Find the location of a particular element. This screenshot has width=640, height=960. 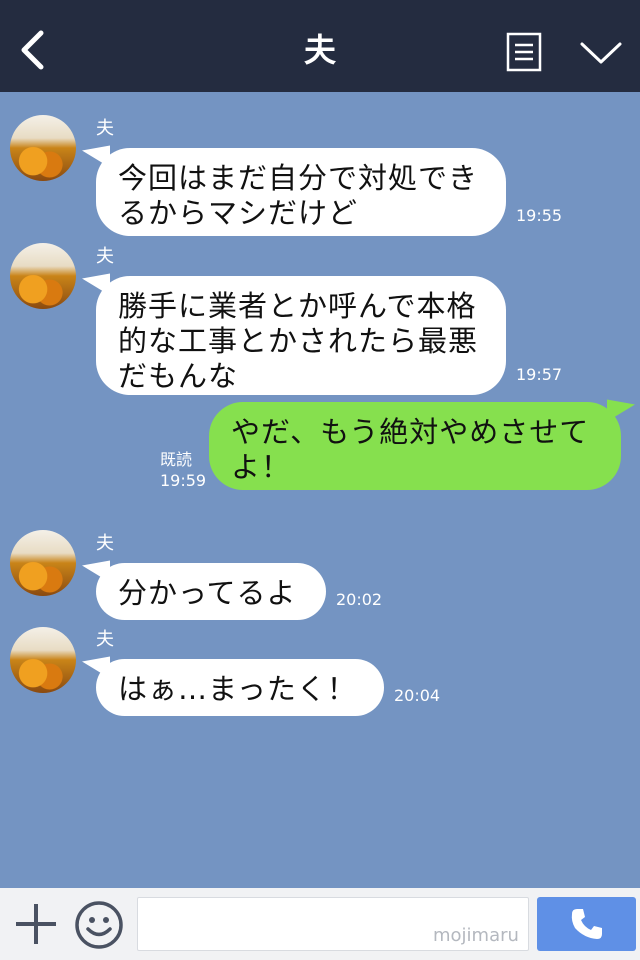

more-button is located at coordinates (601, 52).